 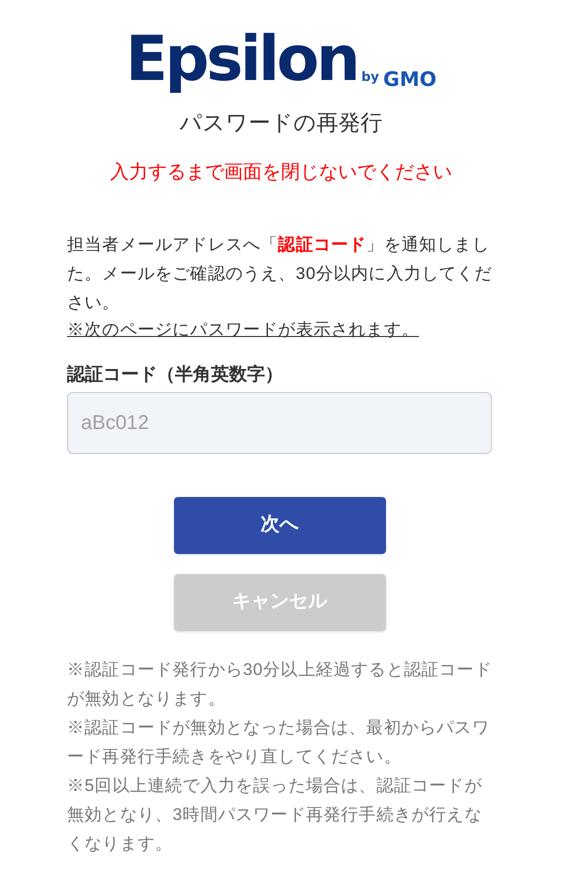 I want to click on next-button: 次へ, so click(x=280, y=525).